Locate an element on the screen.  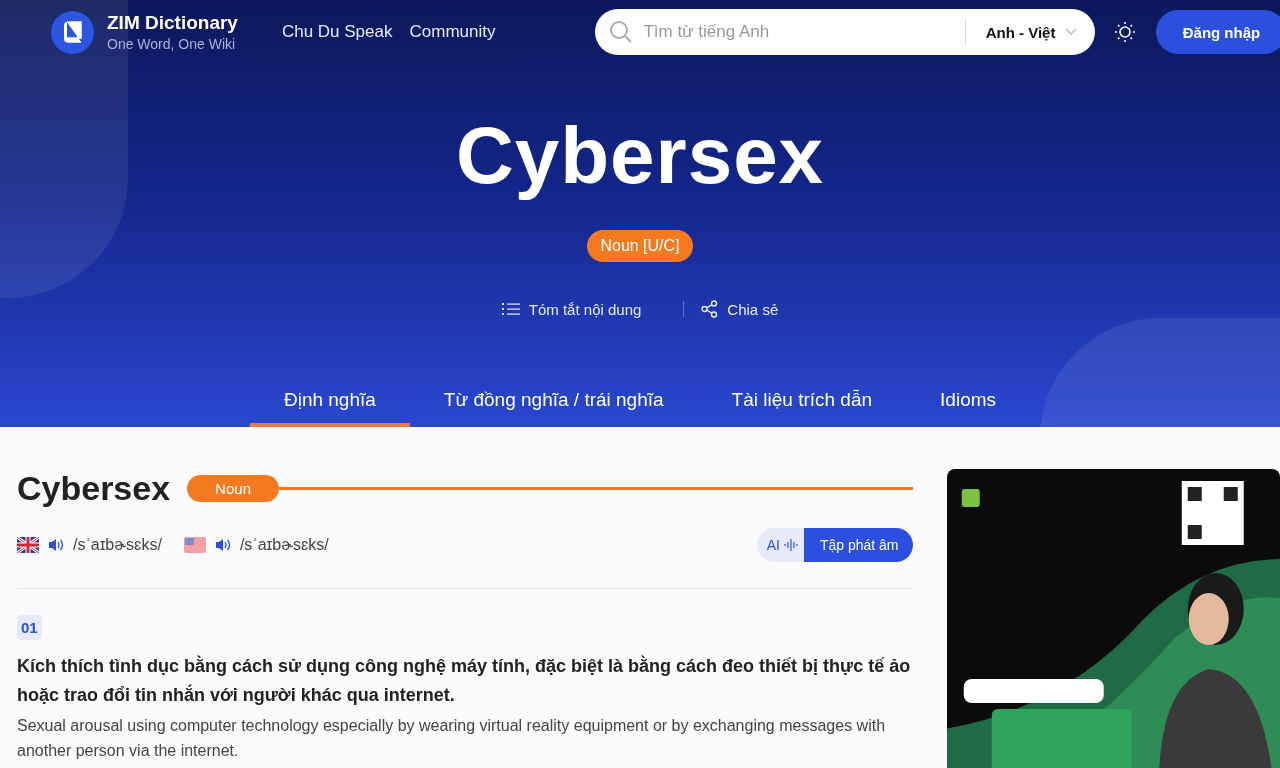
part-of-speech-tag: Noun is located at coordinates (233, 488).